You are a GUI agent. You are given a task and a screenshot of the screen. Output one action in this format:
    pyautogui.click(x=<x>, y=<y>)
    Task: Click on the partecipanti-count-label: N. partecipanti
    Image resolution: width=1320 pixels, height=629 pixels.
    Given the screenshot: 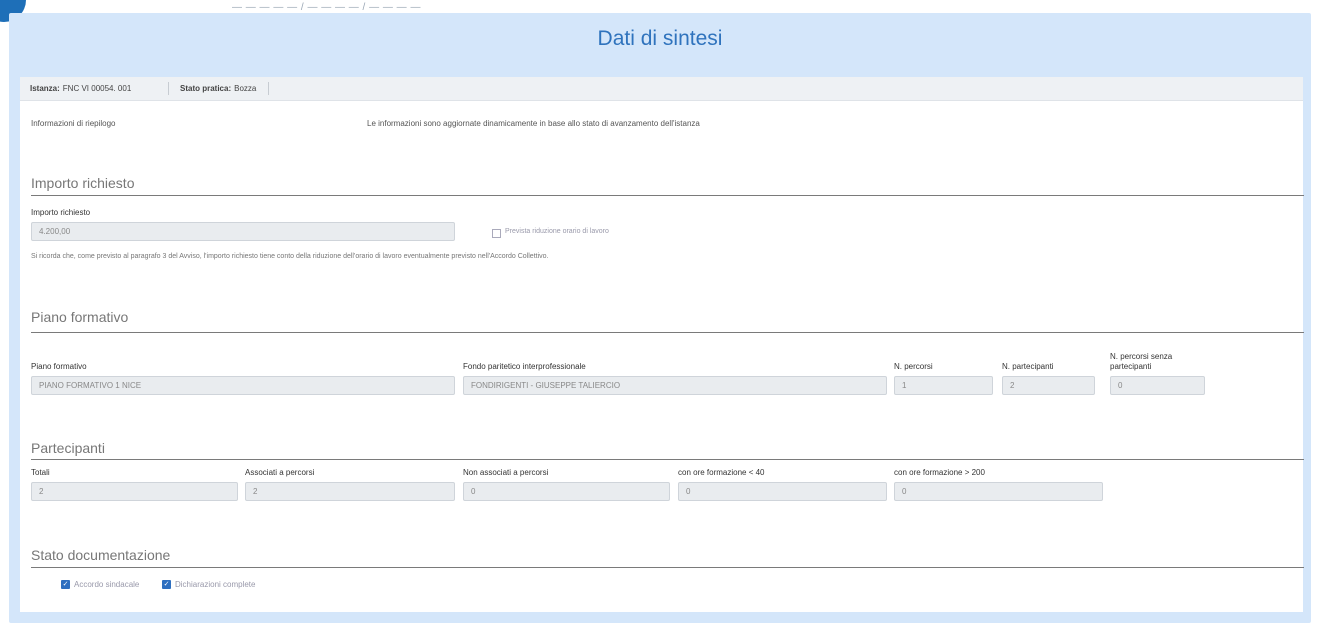 What is the action you would take?
    pyautogui.click(x=1028, y=366)
    